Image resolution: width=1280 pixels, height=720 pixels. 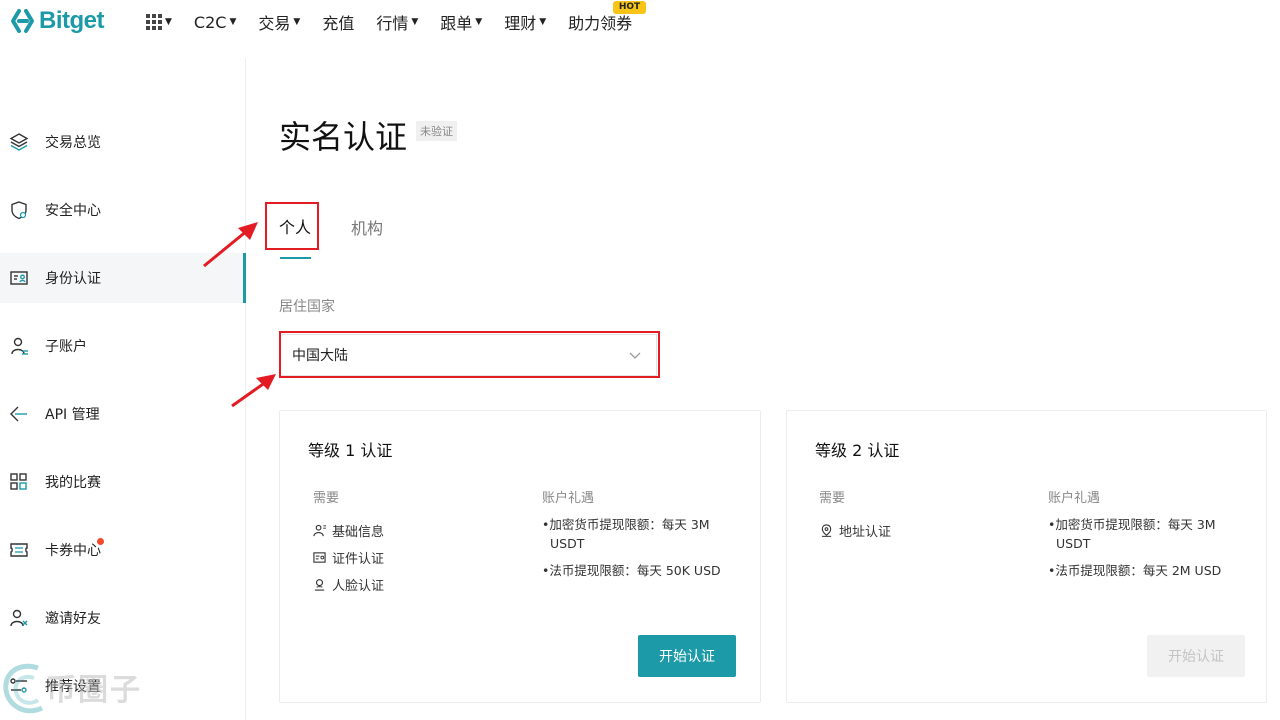 What do you see at coordinates (73, 279) in the screenshot?
I see `sidebar-item-label: 身份认证` at bounding box center [73, 279].